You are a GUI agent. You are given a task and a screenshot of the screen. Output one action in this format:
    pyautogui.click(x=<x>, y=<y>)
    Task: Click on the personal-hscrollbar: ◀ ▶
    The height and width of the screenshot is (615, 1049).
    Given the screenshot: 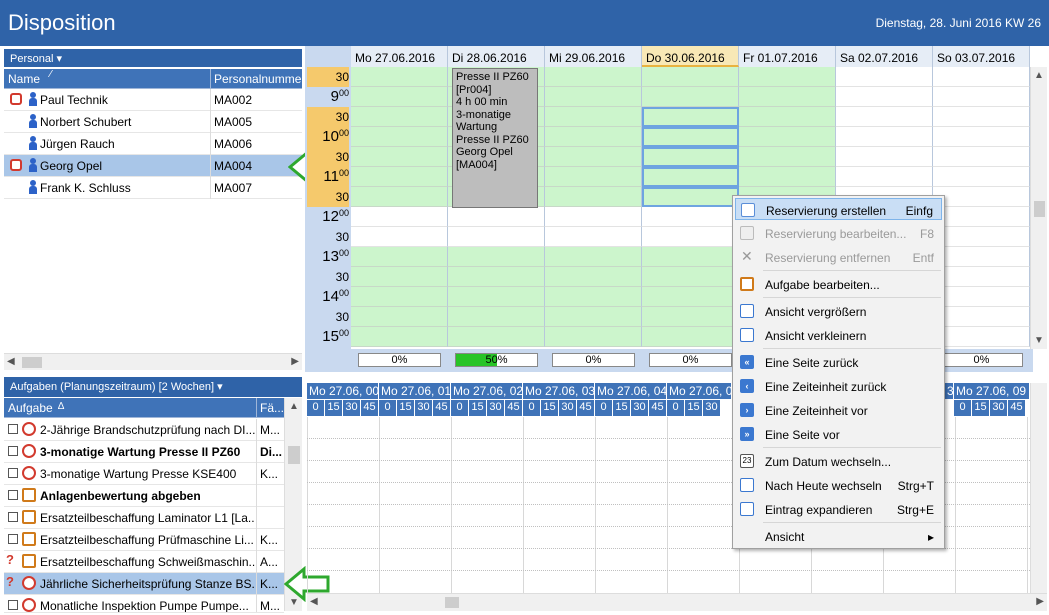 What is the action you would take?
    pyautogui.click(x=153, y=361)
    